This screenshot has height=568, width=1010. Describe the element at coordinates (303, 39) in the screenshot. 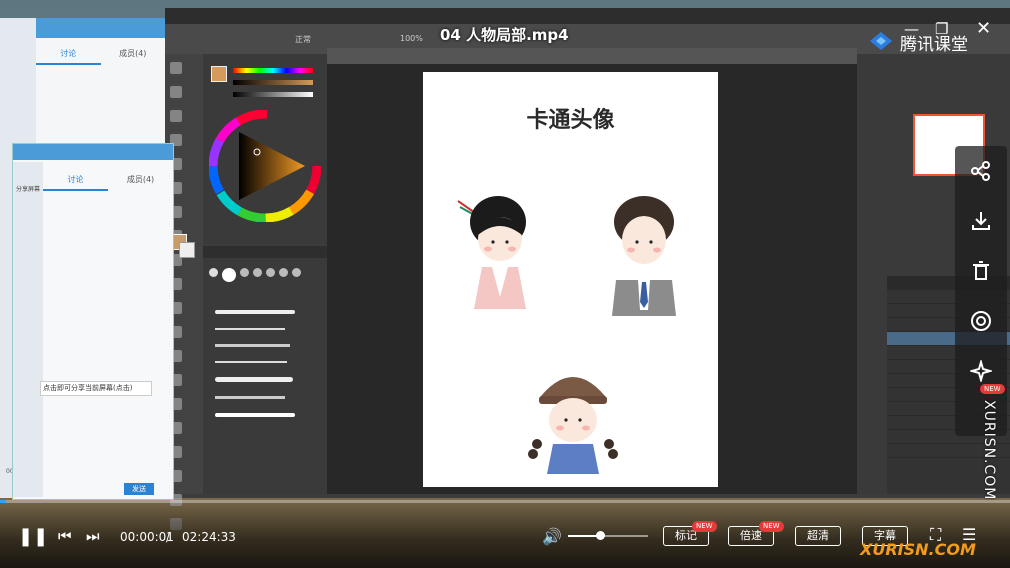

I see `ps-preset-label: 正常` at that location.